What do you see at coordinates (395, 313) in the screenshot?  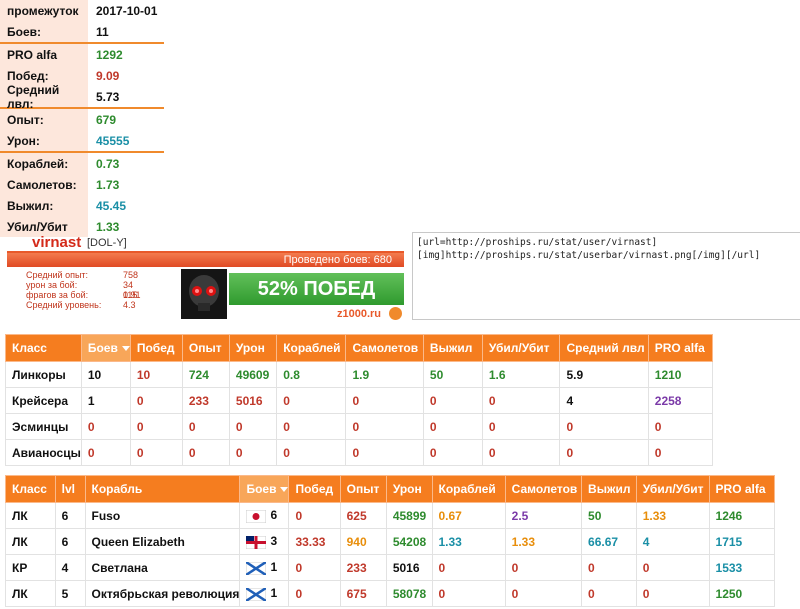 I see `site-logo-icon` at bounding box center [395, 313].